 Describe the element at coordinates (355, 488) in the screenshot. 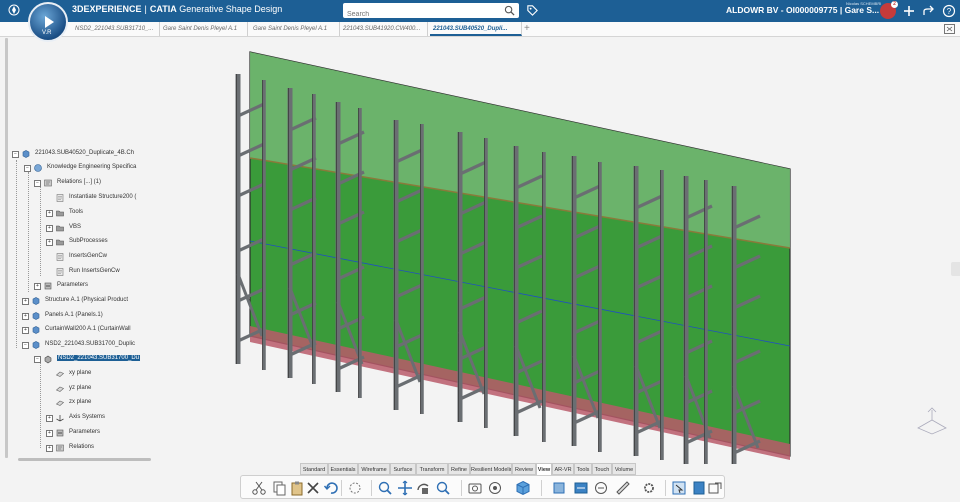

I see `update-icon` at that location.